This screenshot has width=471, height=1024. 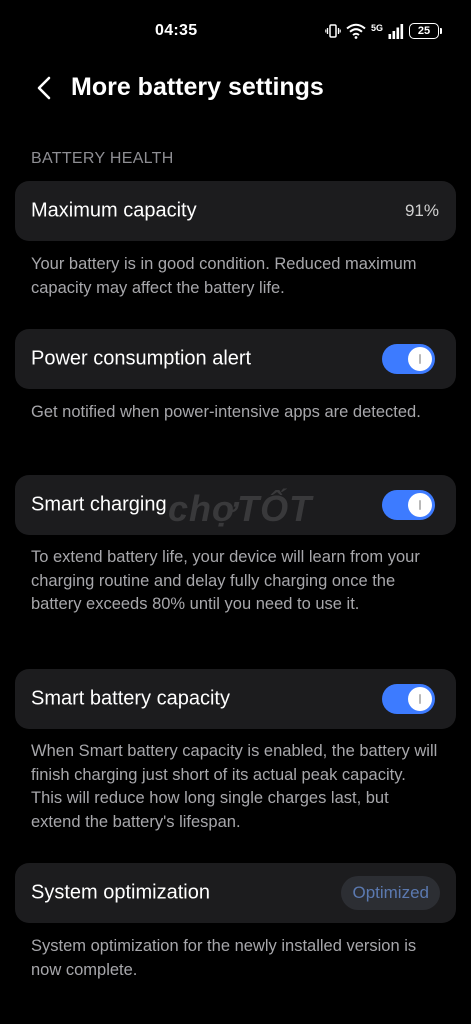 I want to click on status-time: 04:35, so click(x=176, y=30).